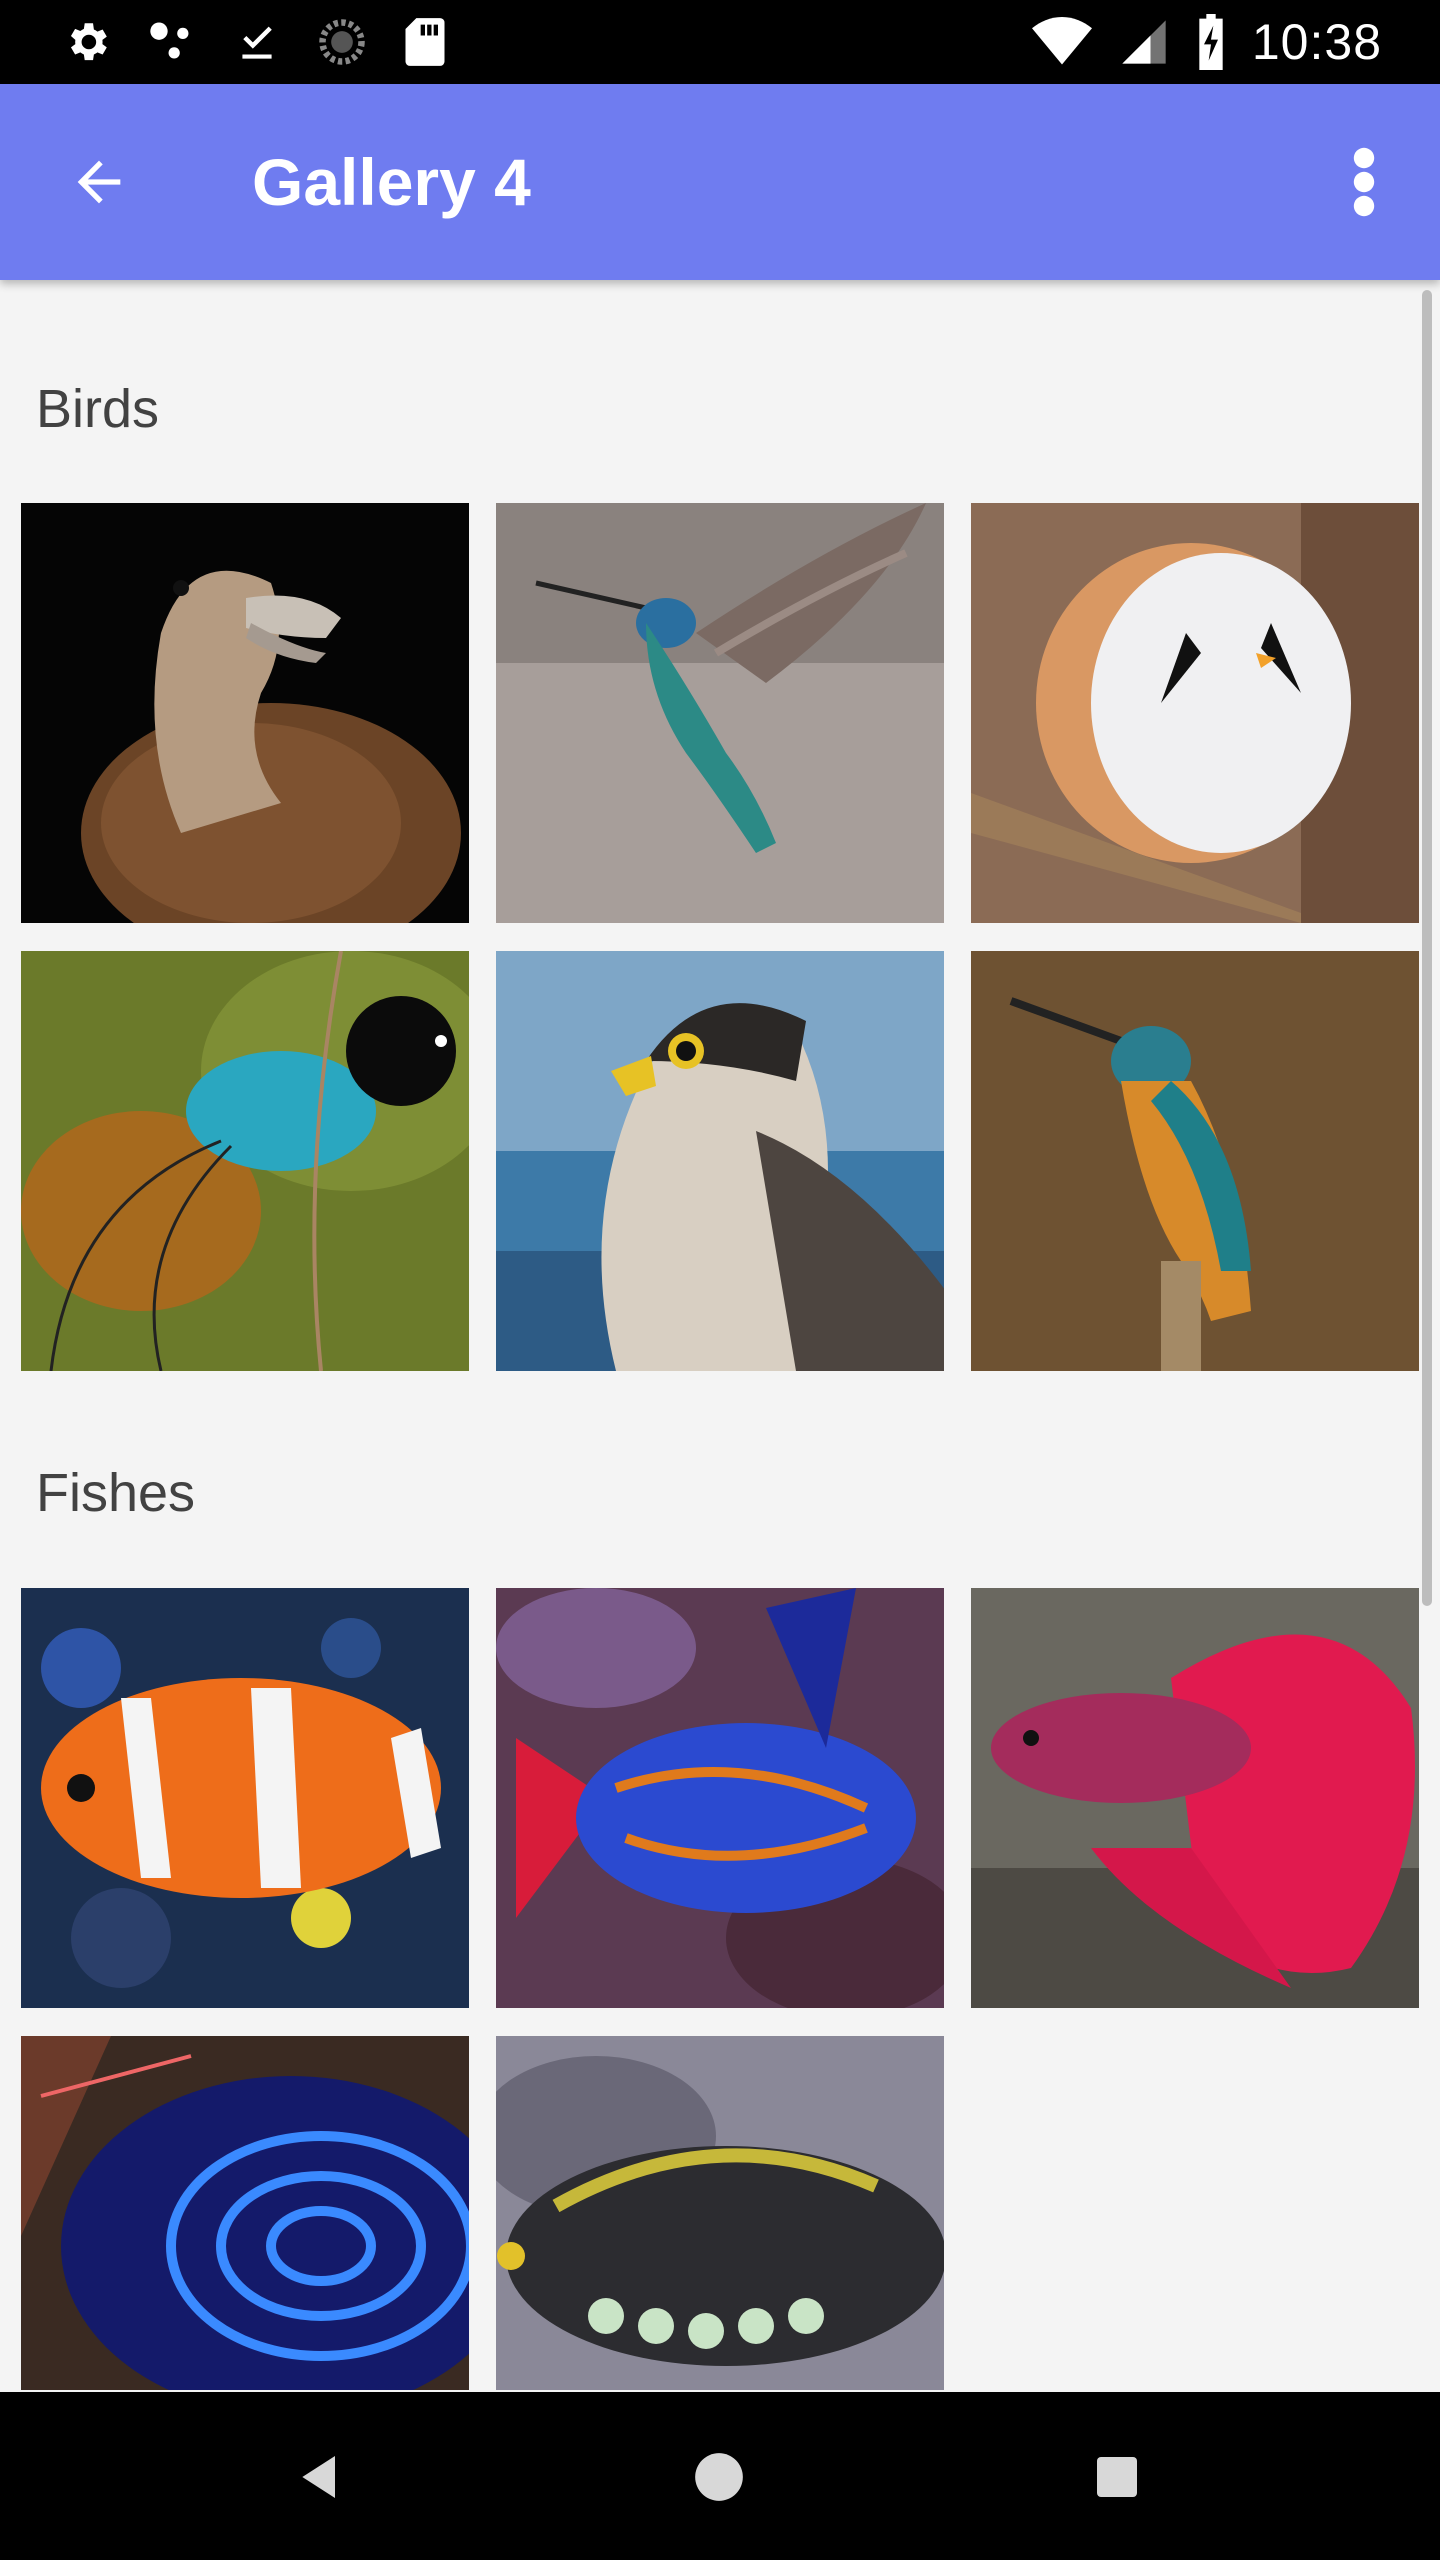 The image size is (1440, 2560). I want to click on nav-home-button, so click(719, 2477).